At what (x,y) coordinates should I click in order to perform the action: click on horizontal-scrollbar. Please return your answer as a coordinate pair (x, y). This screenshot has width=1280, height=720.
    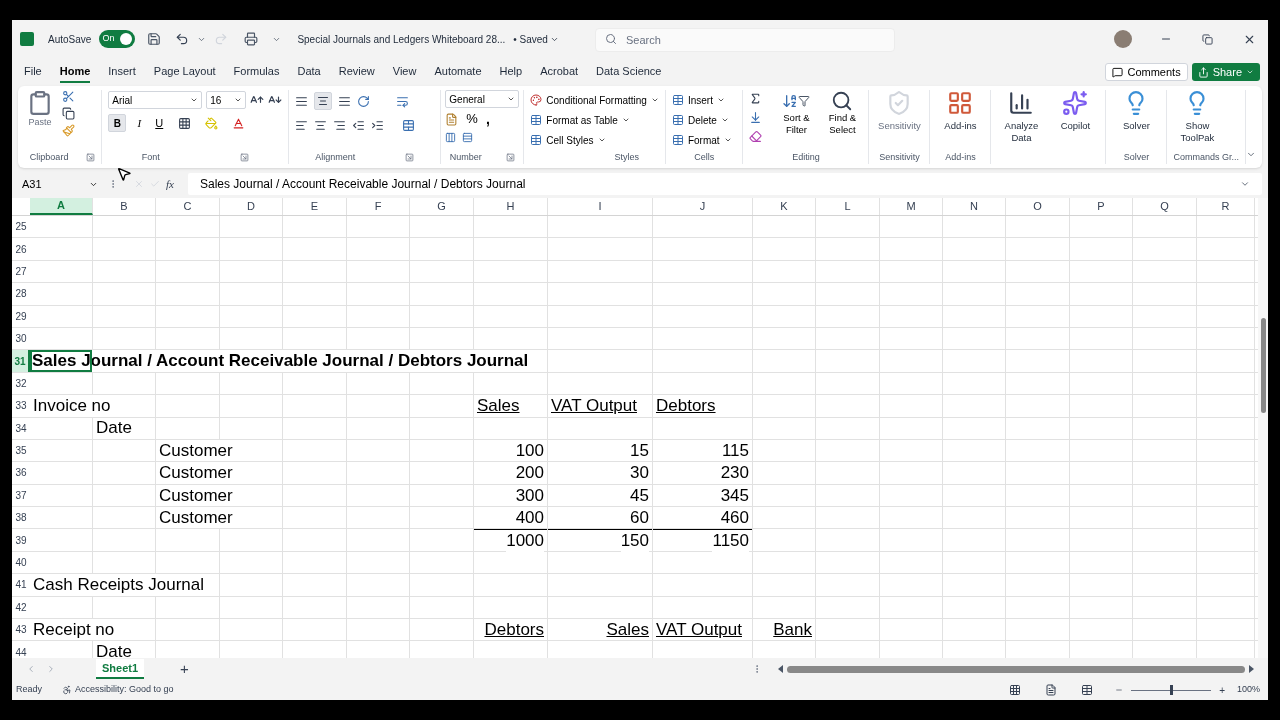
    Looking at the image, I should click on (1016, 669).